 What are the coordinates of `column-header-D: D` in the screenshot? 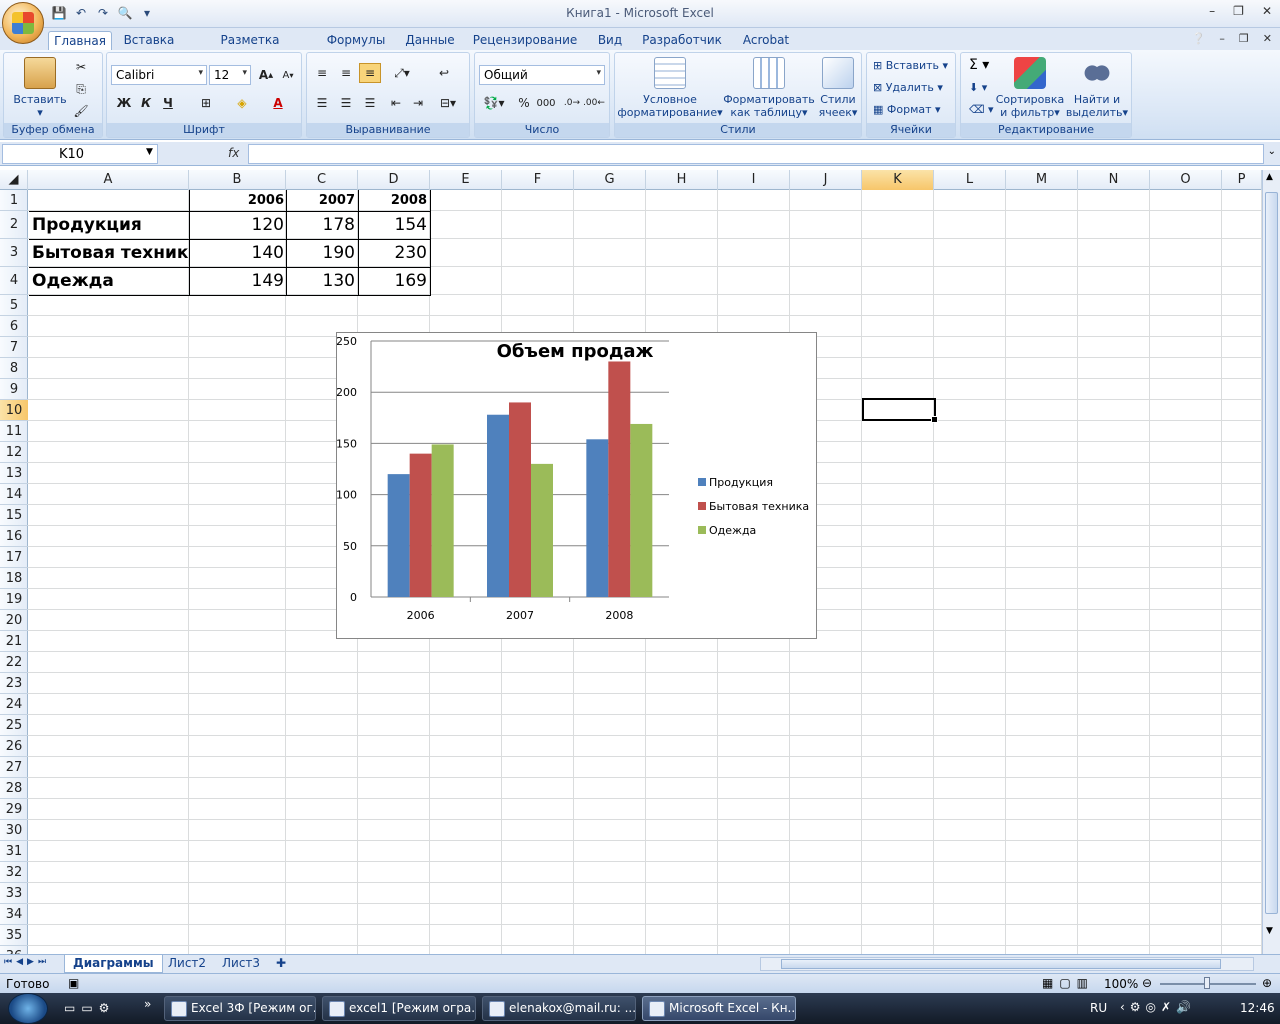 It's located at (394, 180).